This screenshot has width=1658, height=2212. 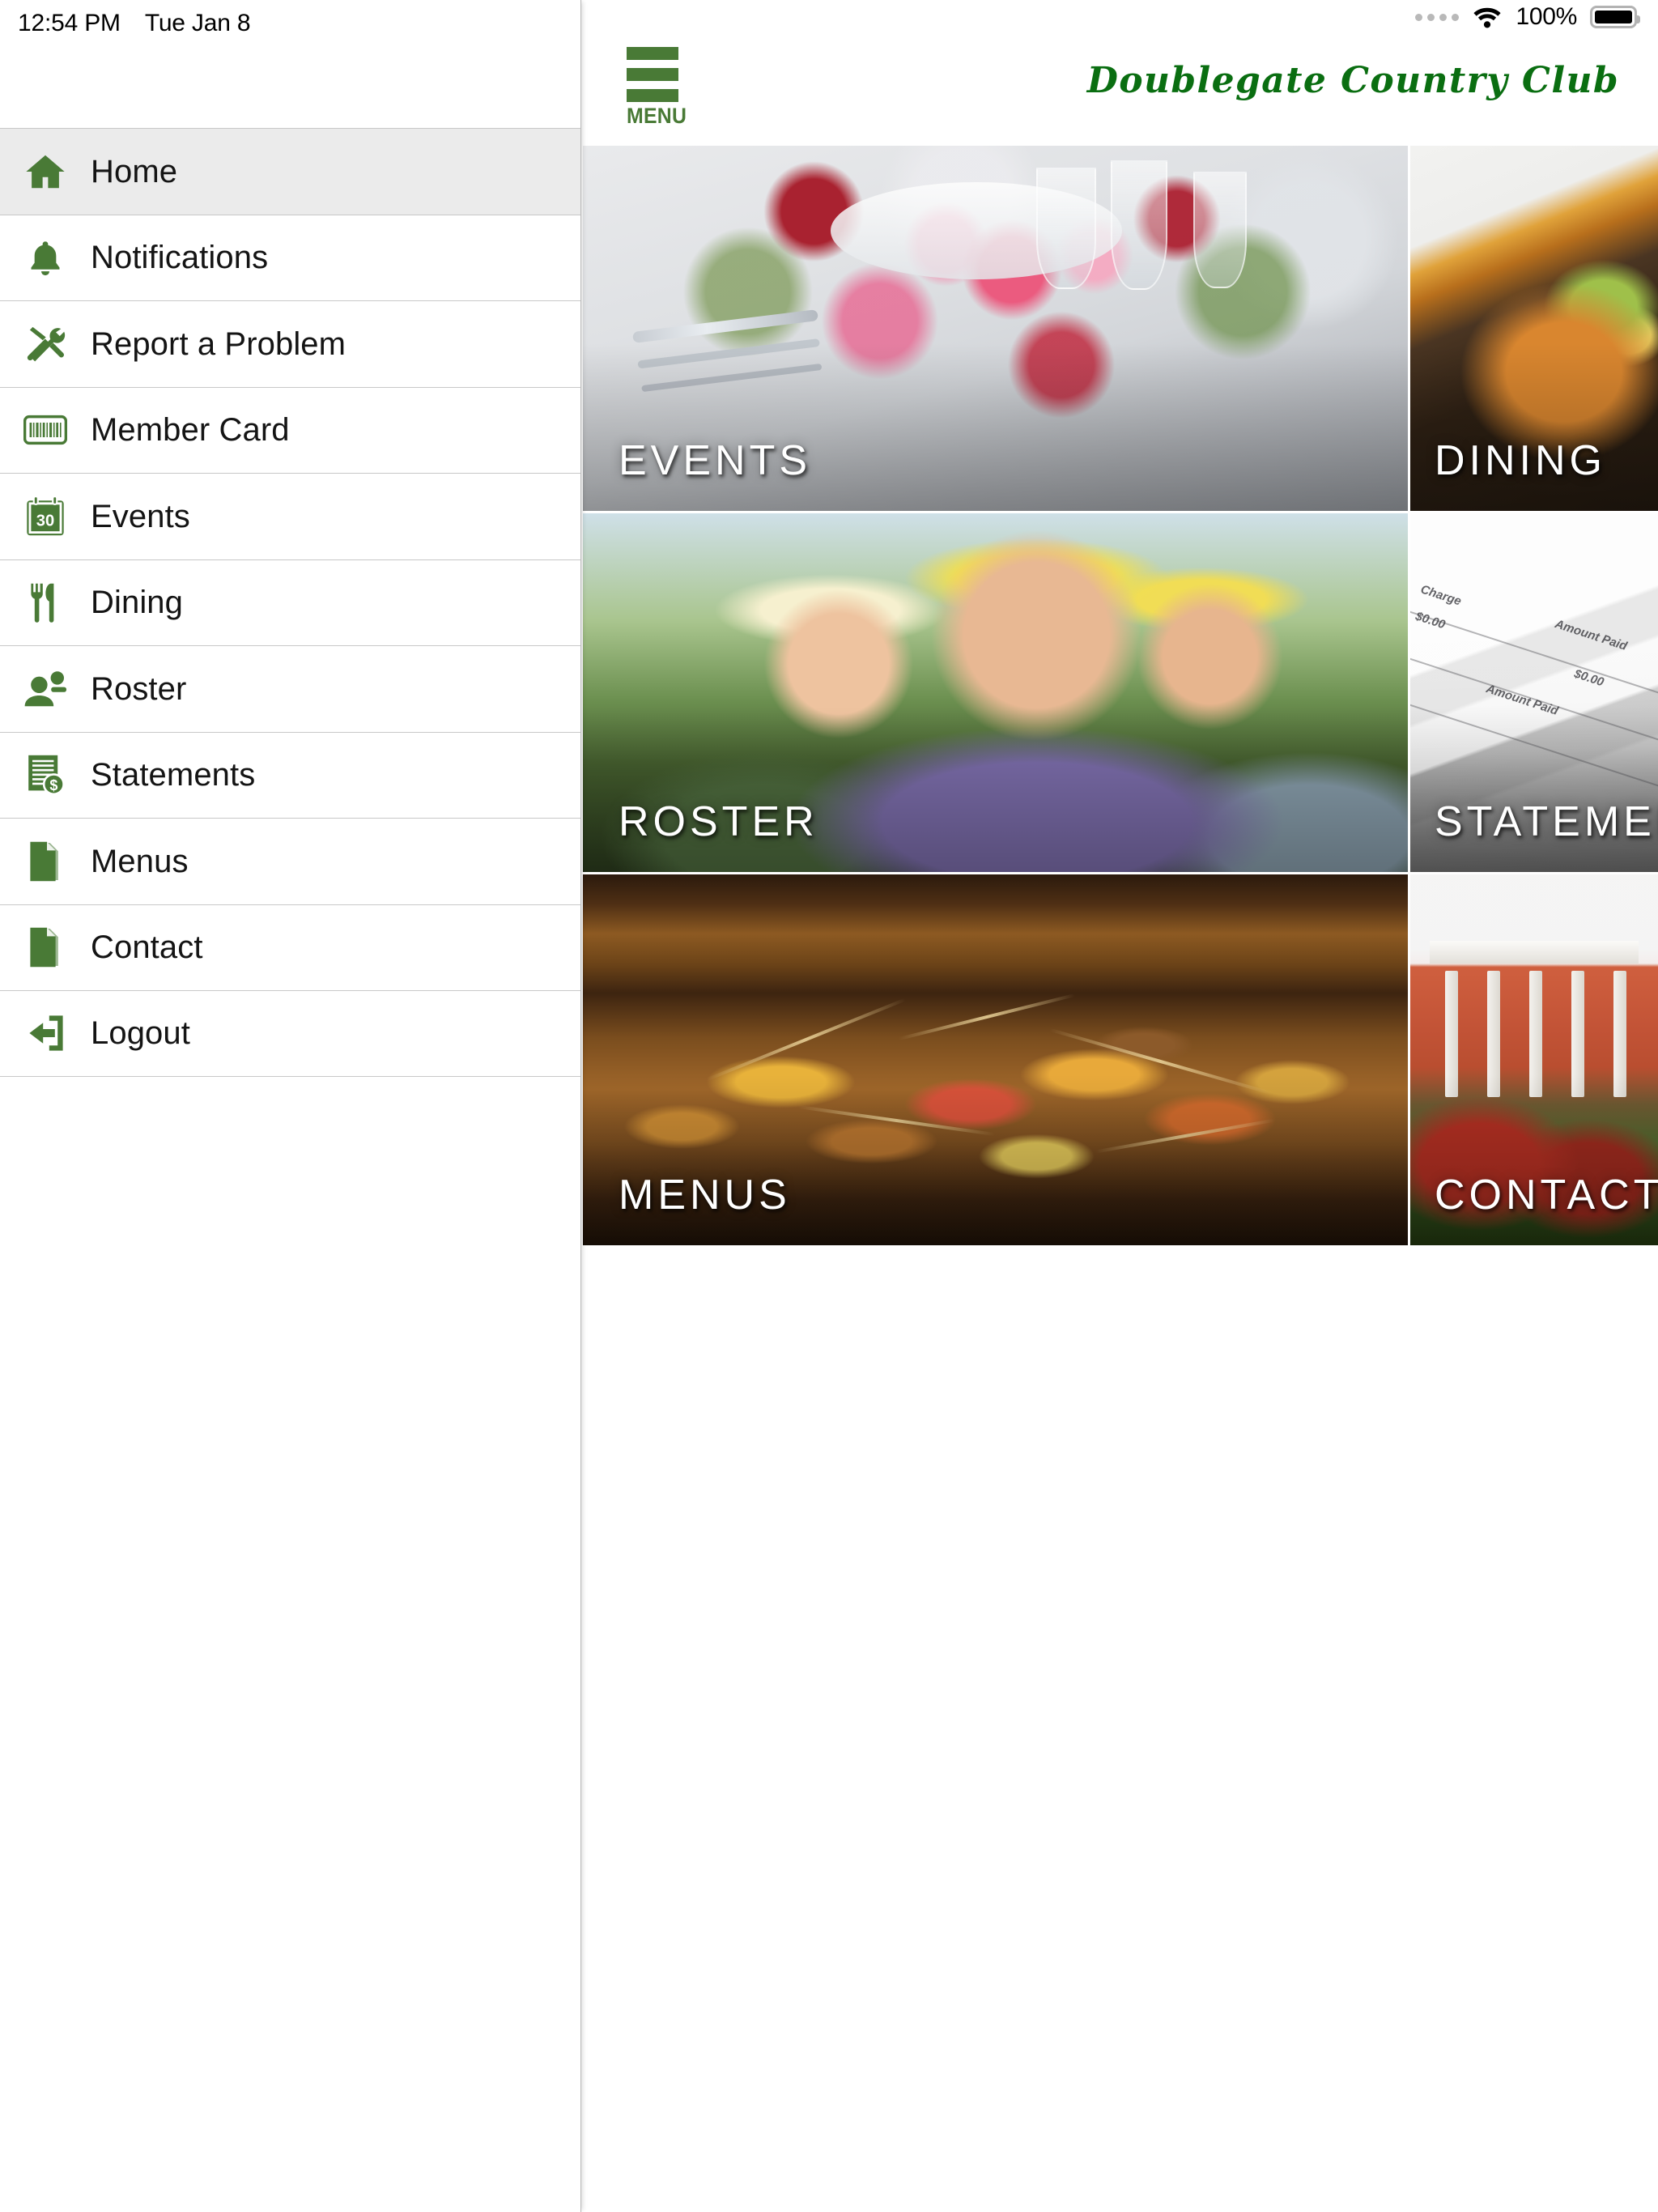 I want to click on invoice-charge-label: Charge, so click(x=1441, y=595).